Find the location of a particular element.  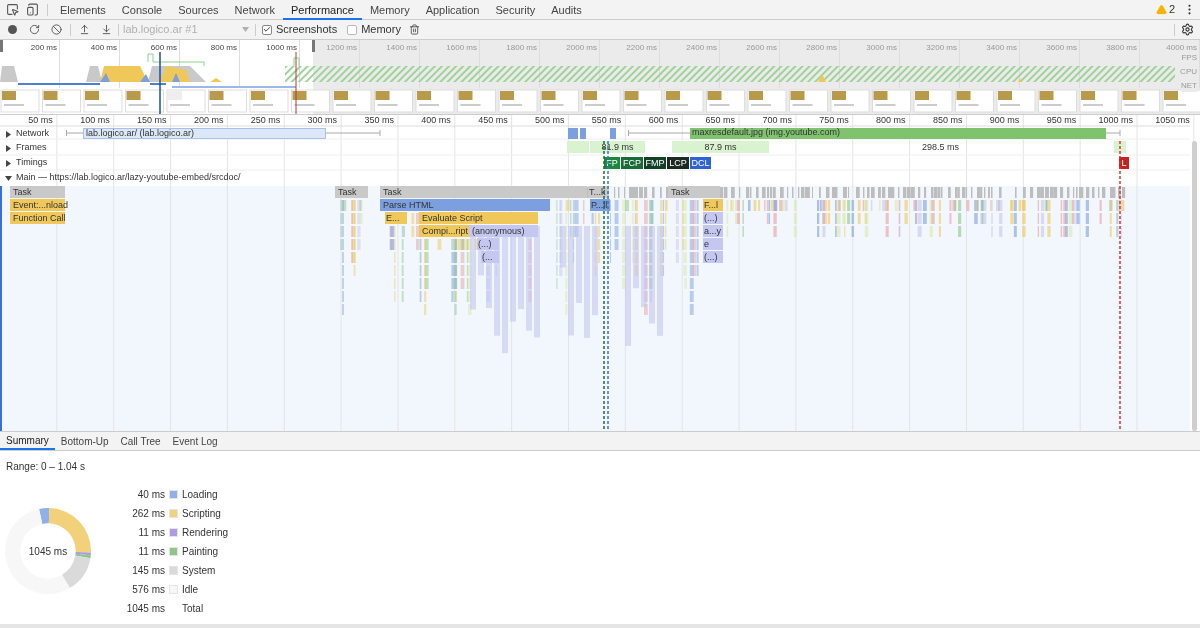

details-tab: Bottom-Up is located at coordinates (84, 441).